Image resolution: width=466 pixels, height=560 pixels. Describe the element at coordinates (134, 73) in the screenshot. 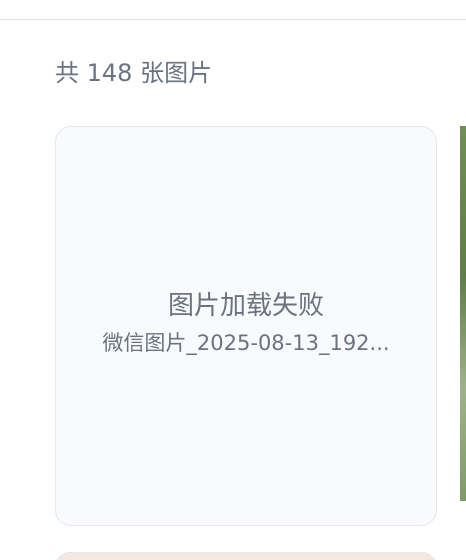

I see `image-count-label: 共 148 张图片` at that location.